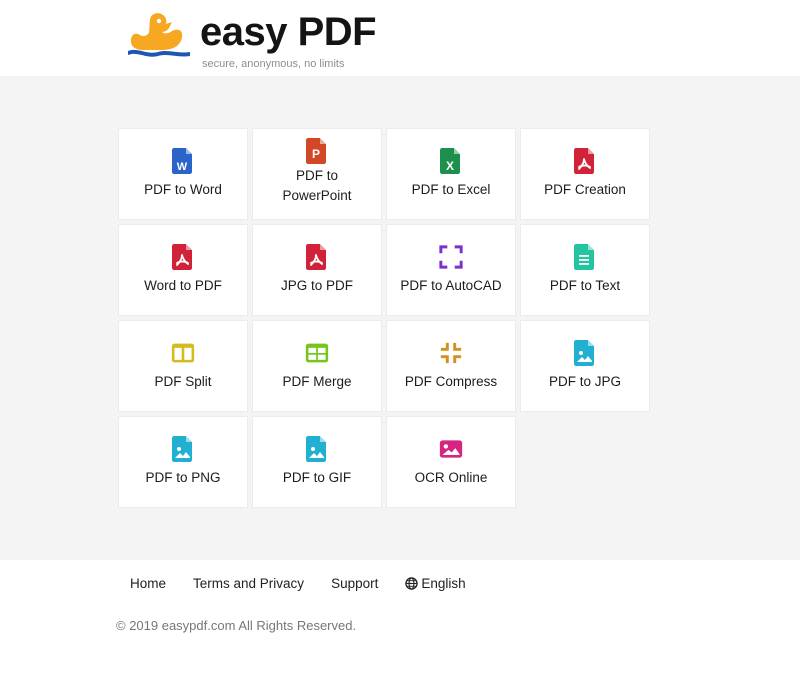 Image resolution: width=800 pixels, height=678 pixels. What do you see at coordinates (451, 449) in the screenshot?
I see `picture-icon` at bounding box center [451, 449].